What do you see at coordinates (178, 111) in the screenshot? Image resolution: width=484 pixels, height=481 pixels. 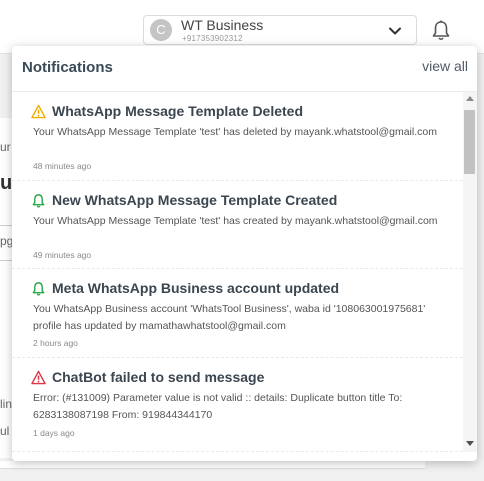 I see `notification-title: WhatsApp Message Template Deleted` at bounding box center [178, 111].